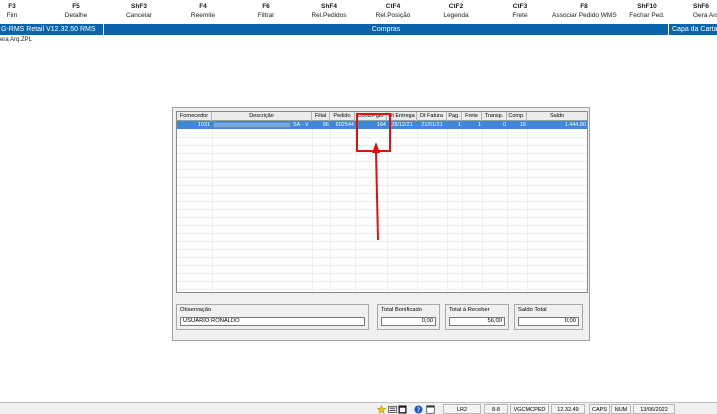  What do you see at coordinates (203, 15) in the screenshot?
I see `fkey-label: Reemite` at bounding box center [203, 15].